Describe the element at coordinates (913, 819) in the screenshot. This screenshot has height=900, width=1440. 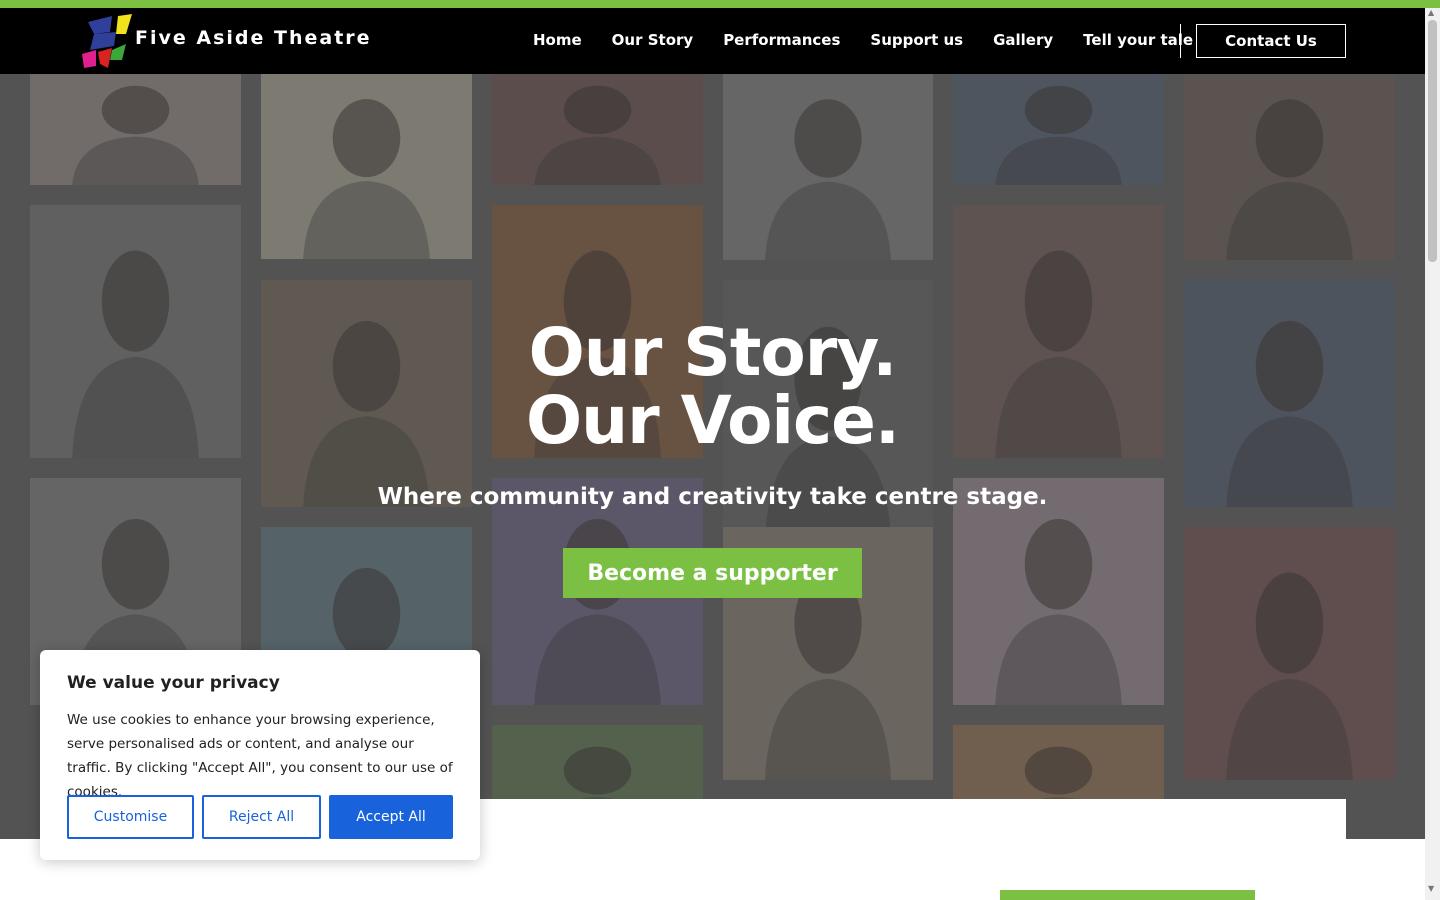
I see `content-card-edge` at that location.